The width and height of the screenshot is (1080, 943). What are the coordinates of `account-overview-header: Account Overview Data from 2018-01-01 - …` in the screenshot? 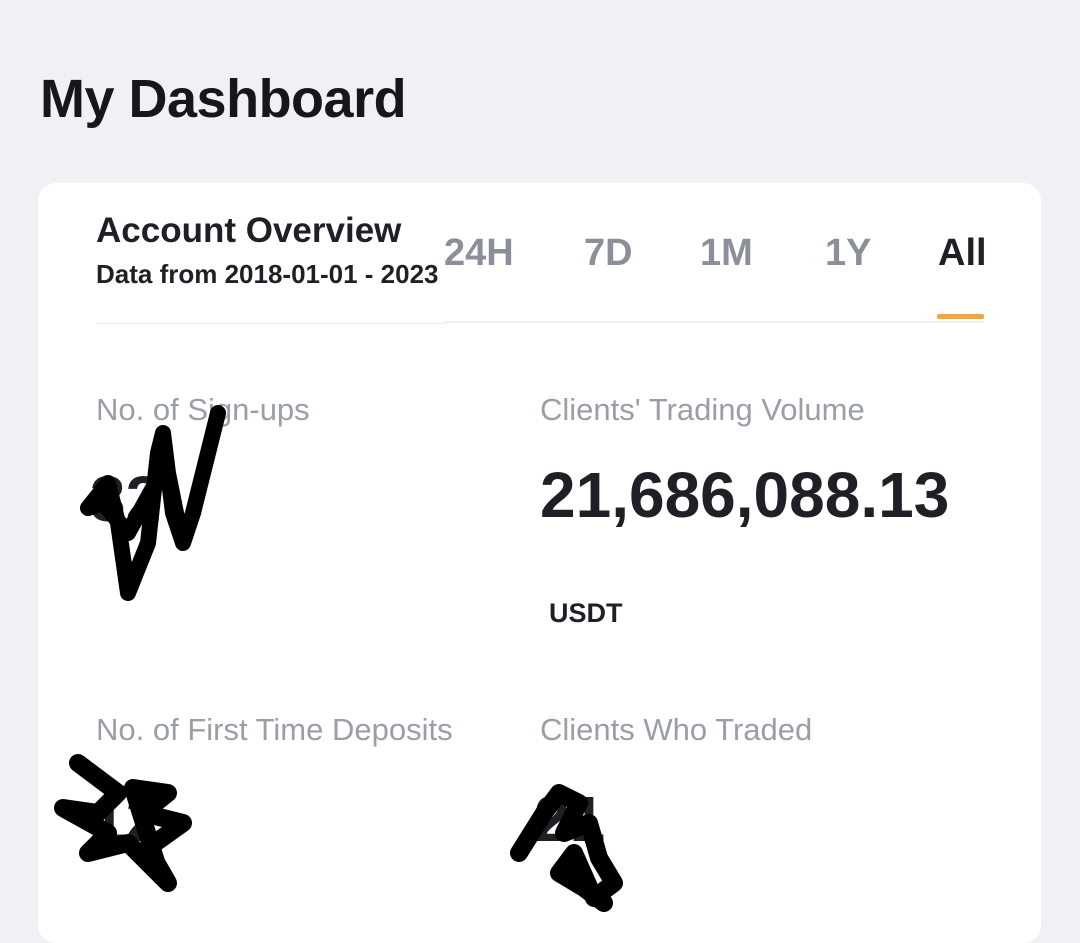 It's located at (271, 251).